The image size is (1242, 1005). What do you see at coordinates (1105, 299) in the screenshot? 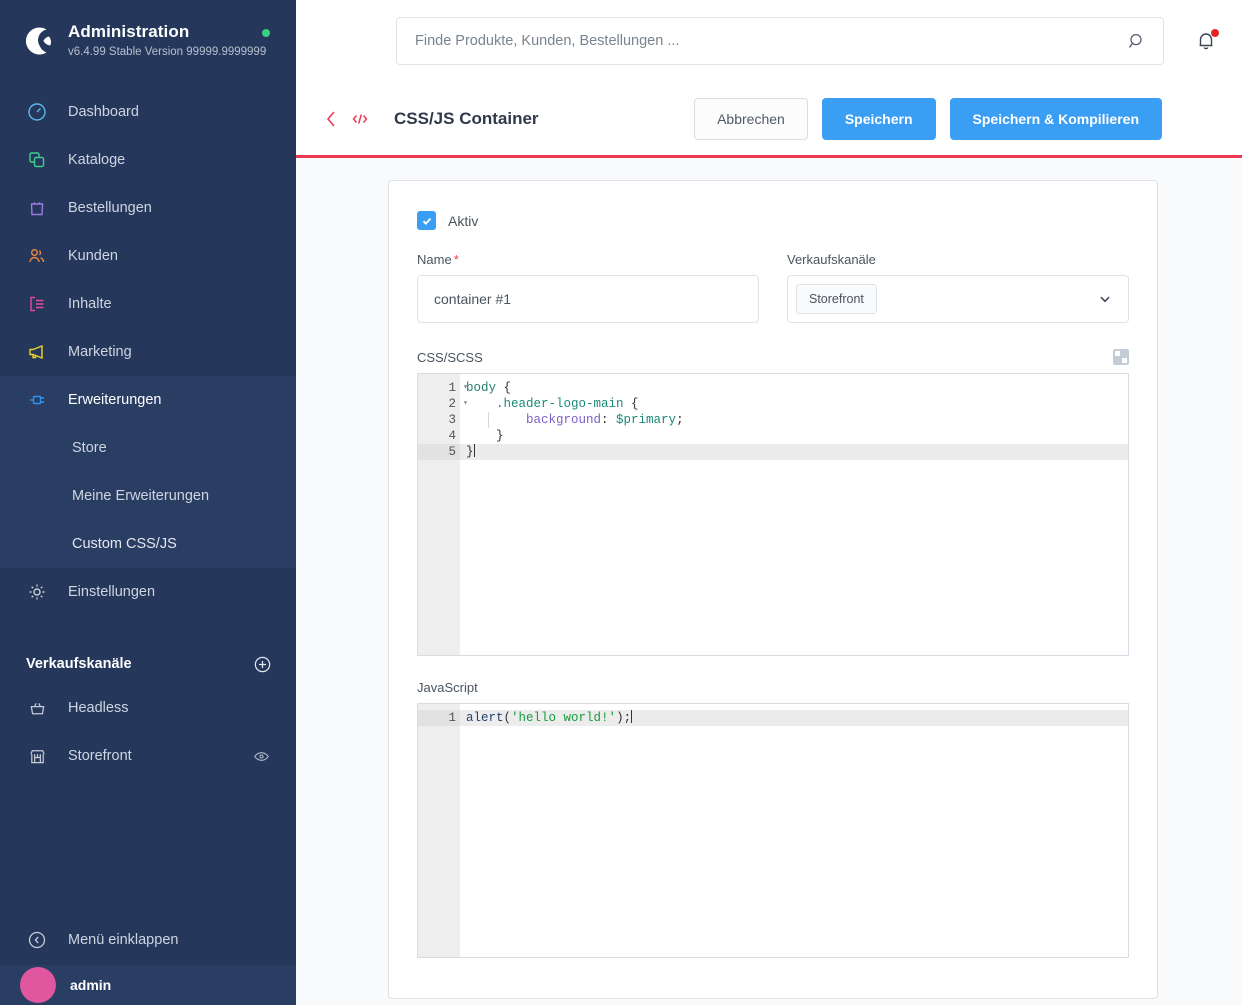
I see `chevron-down-icon` at bounding box center [1105, 299].